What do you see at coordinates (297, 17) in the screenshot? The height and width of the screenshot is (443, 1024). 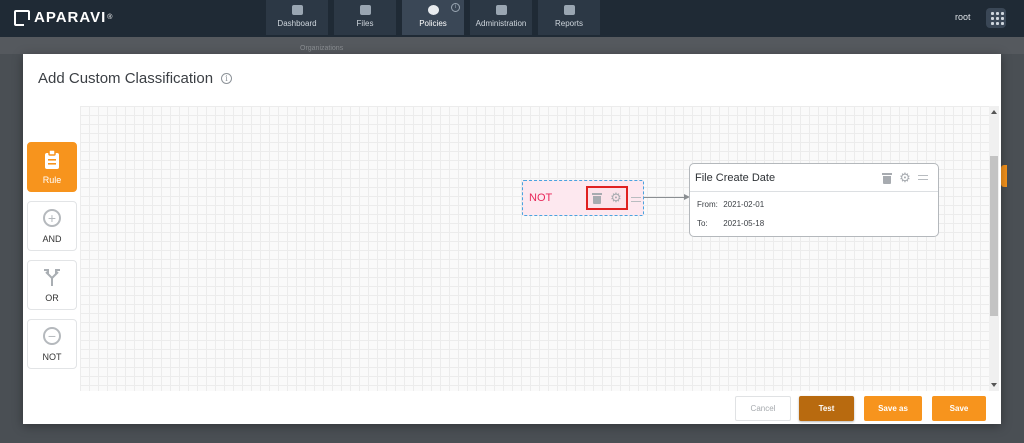 I see `nav-tab-dashboard: Dashboard` at bounding box center [297, 17].